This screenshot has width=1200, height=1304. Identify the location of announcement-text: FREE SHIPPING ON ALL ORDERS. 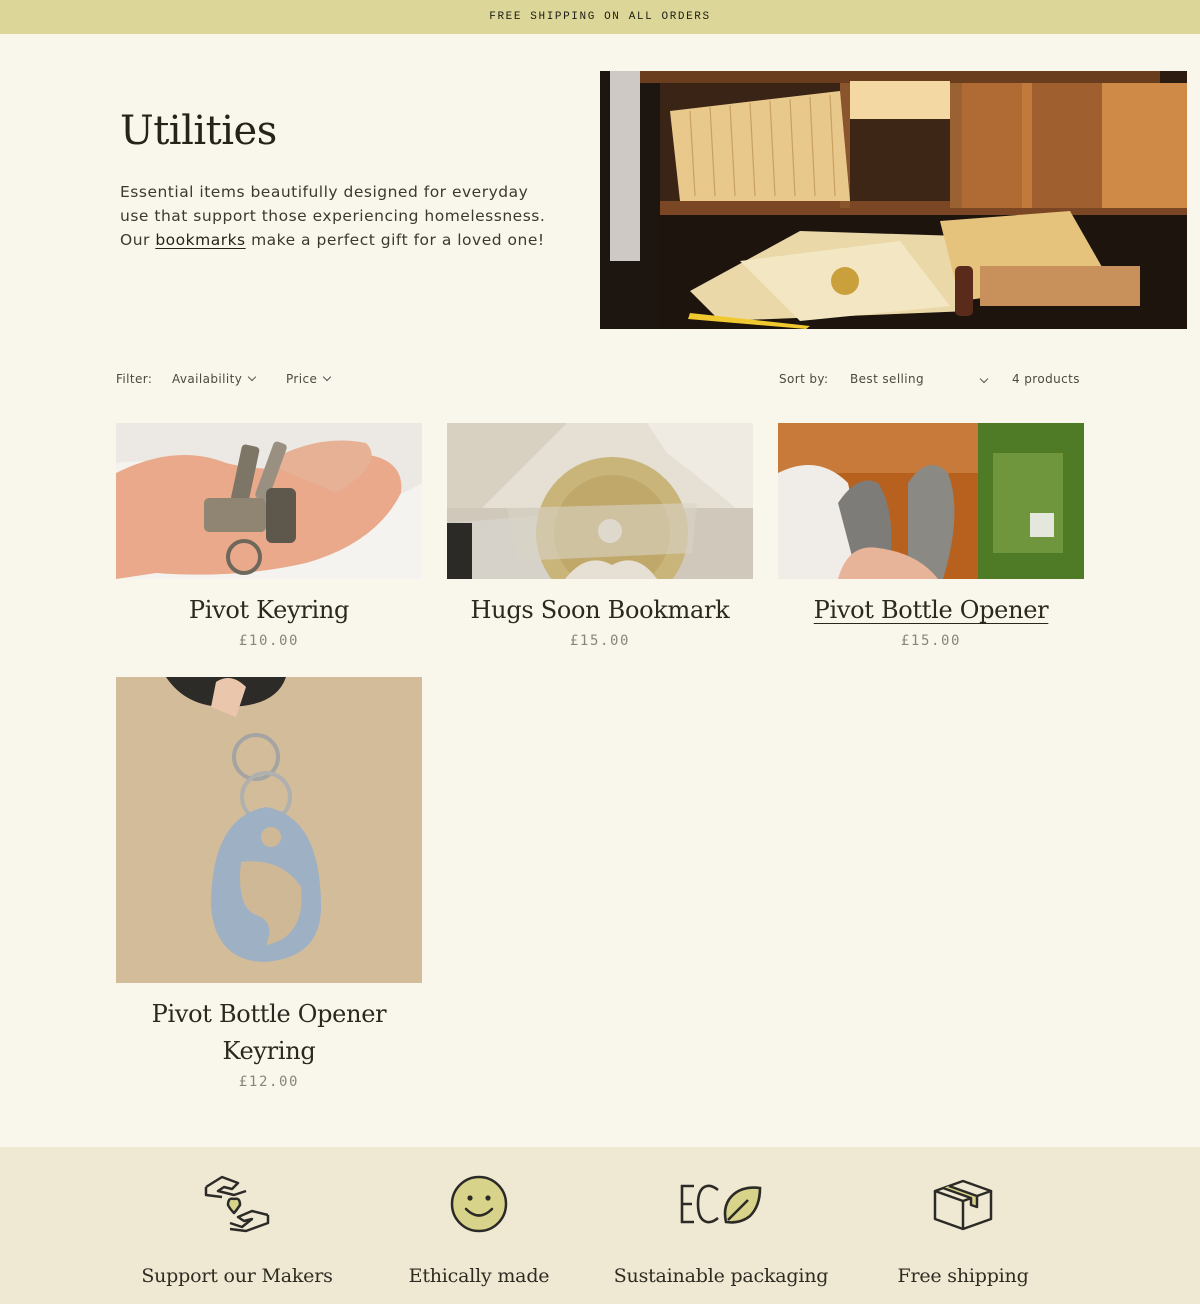
(600, 17).